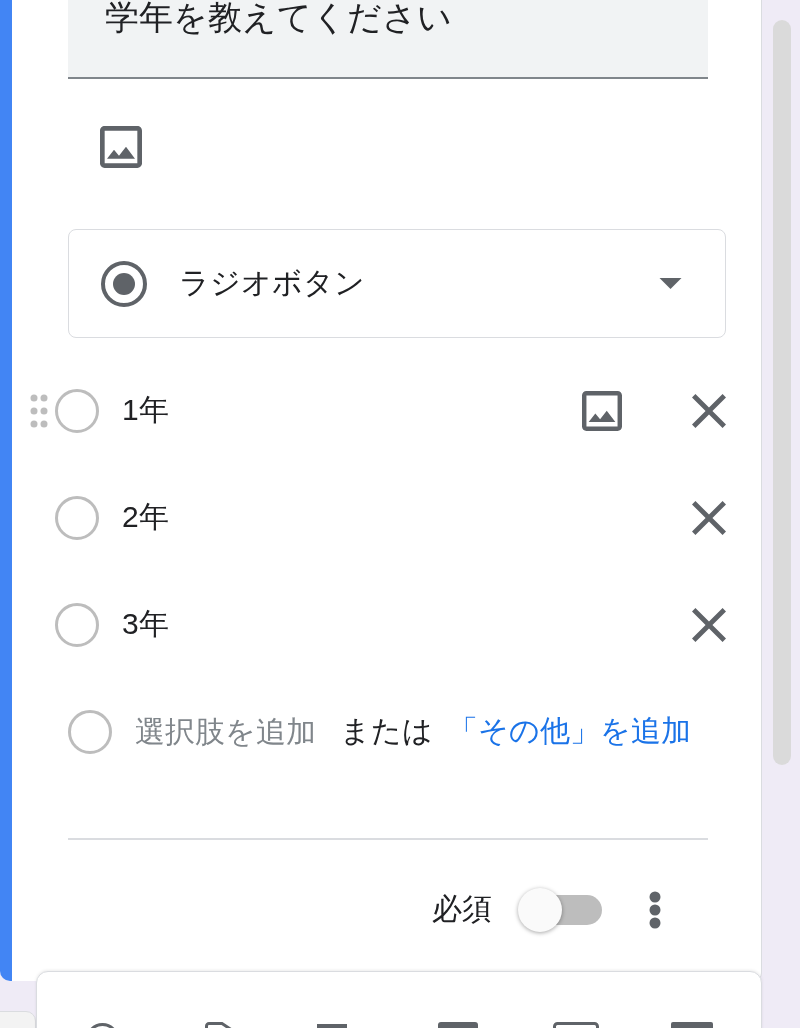 This screenshot has height=1028, width=800. Describe the element at coordinates (228, 731) in the screenshot. I see `add-option-field: 選択肢を追加` at that location.